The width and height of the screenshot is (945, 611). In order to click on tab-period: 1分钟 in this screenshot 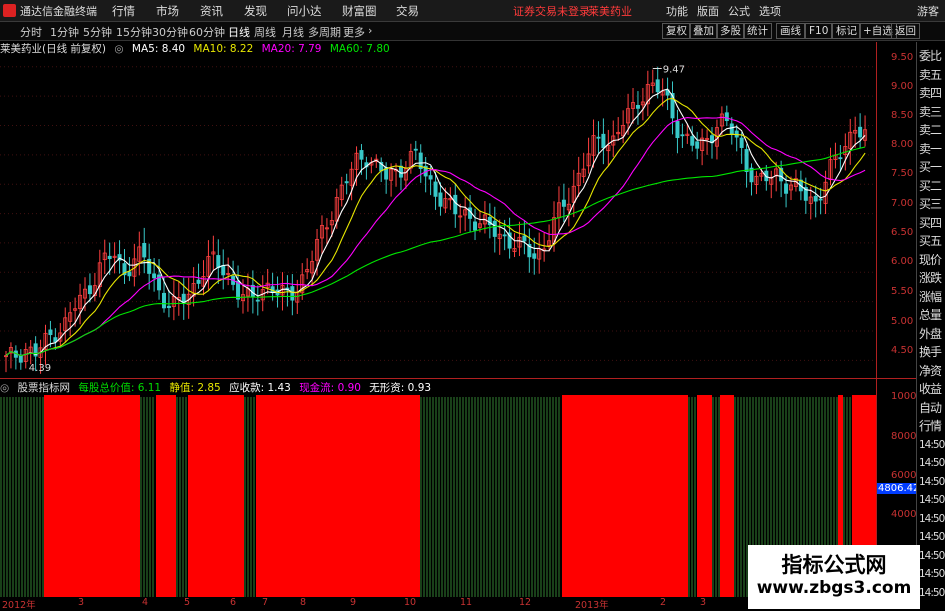, I will do `click(64, 32)`.